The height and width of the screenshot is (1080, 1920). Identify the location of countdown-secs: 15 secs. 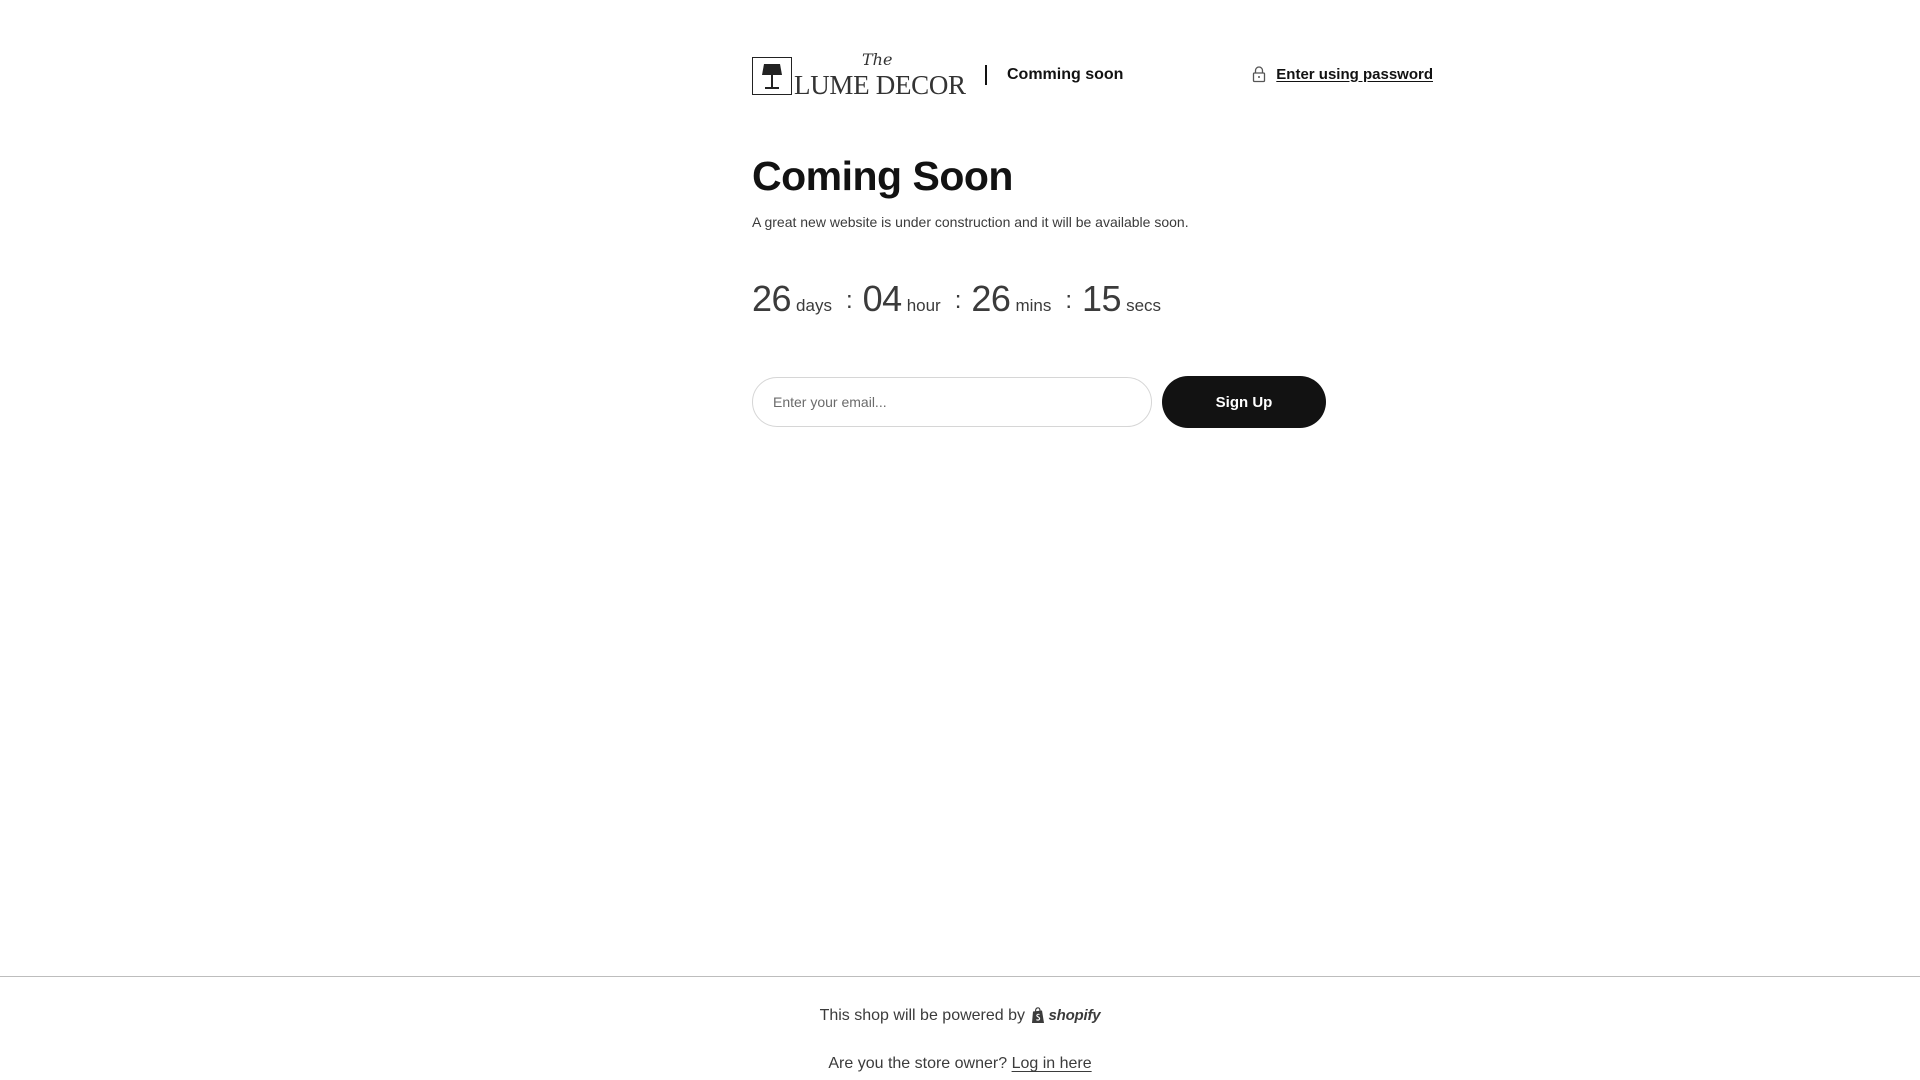
(1121, 299).